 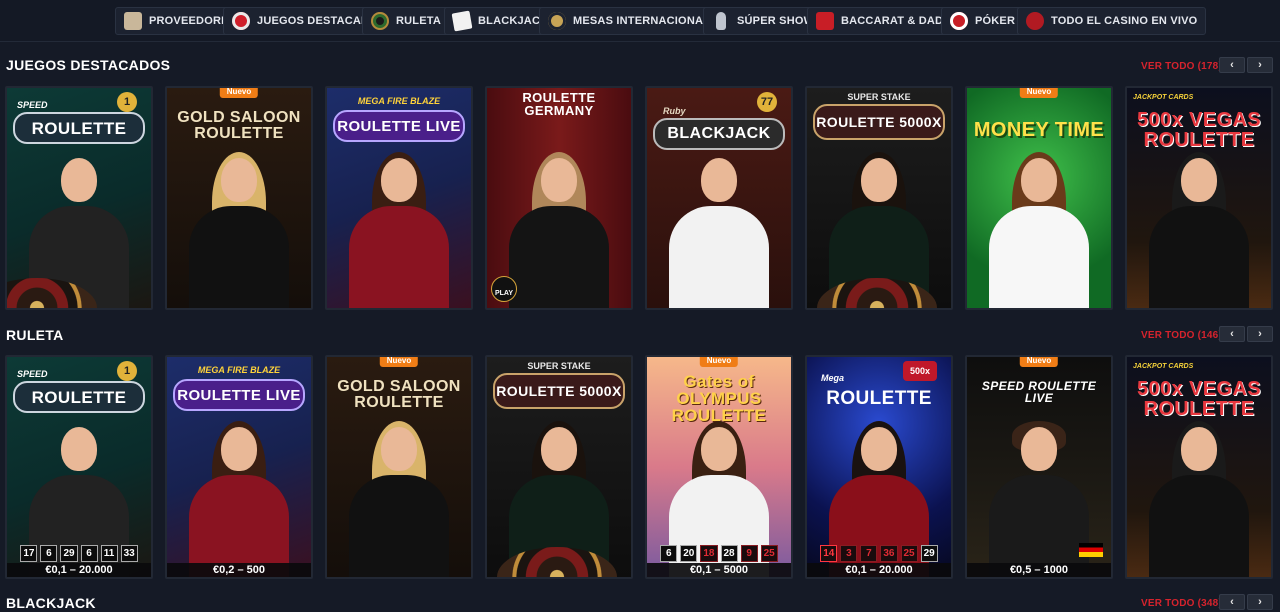 What do you see at coordinates (504, 289) in the screenshot?
I see `play-badge: PLAY` at bounding box center [504, 289].